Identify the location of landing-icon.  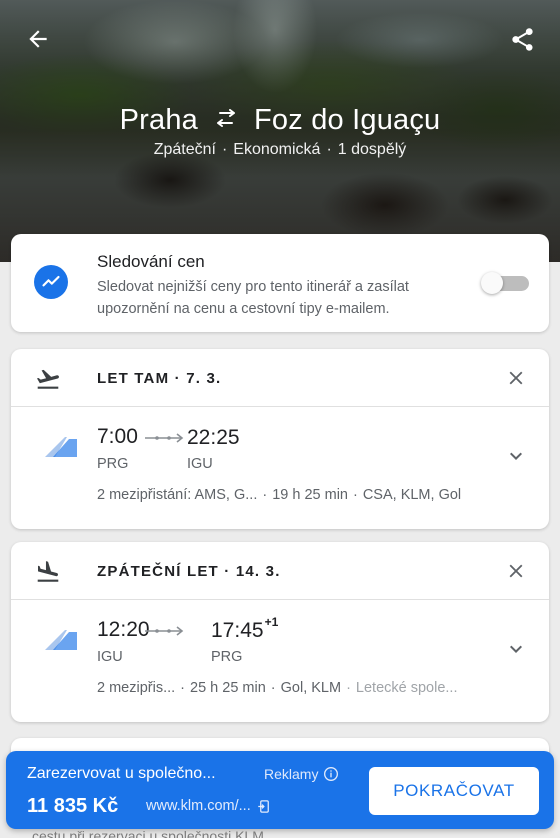
(48, 571).